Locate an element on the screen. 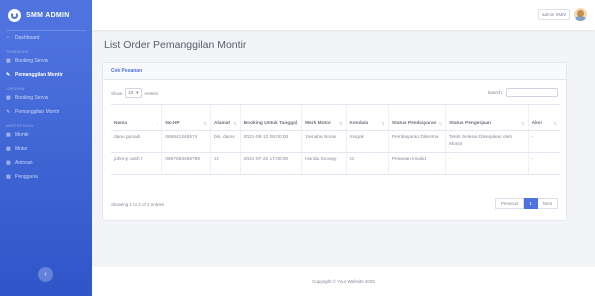  table-cell: Honda Scoopy is located at coordinates (324, 163).